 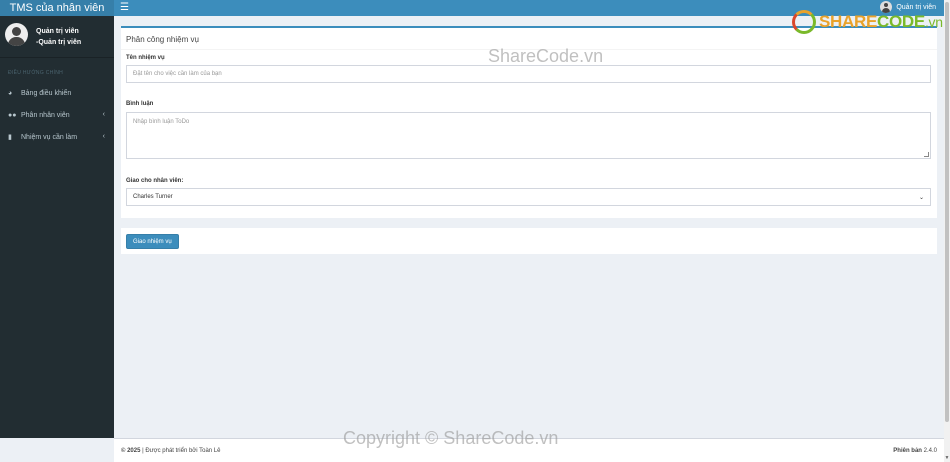 I want to click on sharecode-logo: SHARECODE.vn, so click(x=867, y=22).